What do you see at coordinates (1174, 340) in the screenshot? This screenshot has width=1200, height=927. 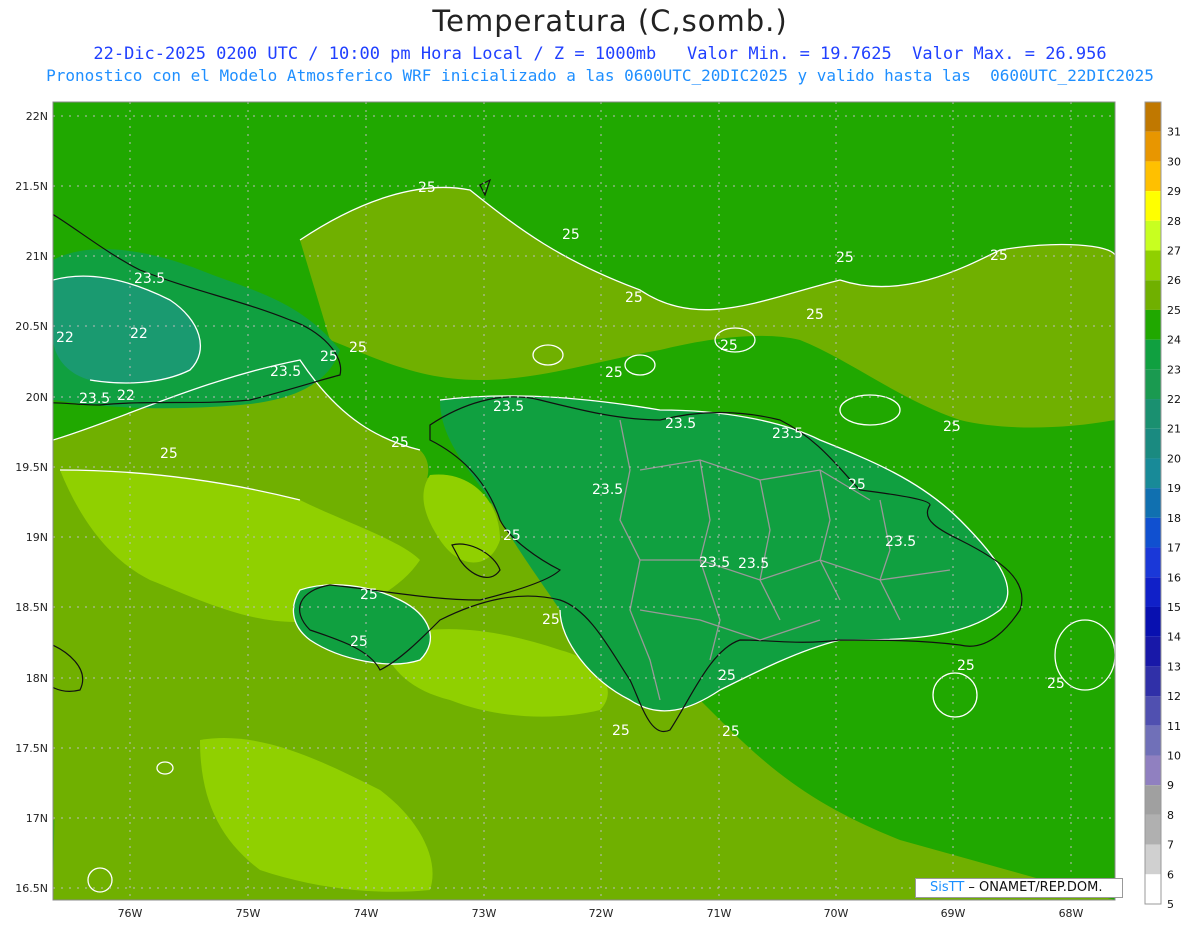 I see `colorbar-label: 24` at bounding box center [1174, 340].